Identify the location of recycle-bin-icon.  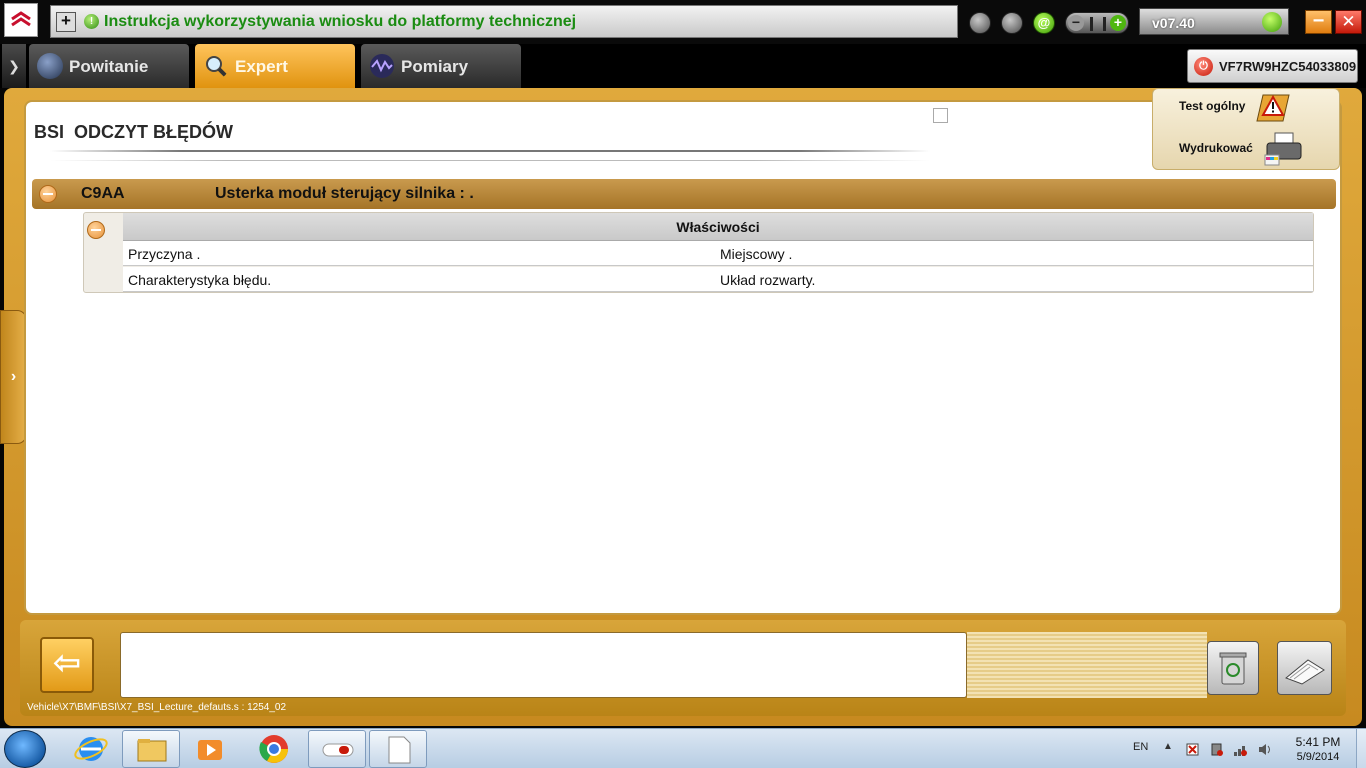
(1233, 668).